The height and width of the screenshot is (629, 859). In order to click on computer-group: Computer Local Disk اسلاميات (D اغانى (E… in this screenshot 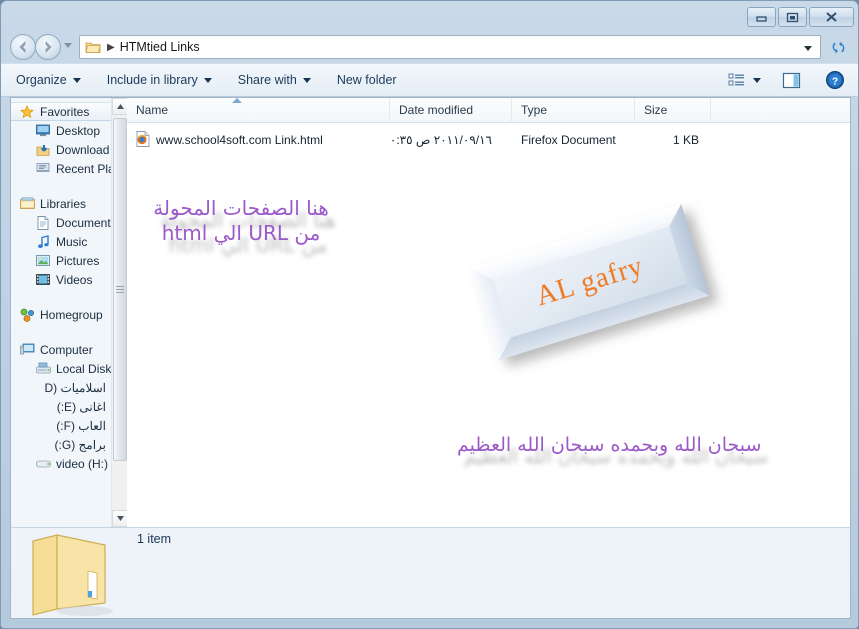, I will do `click(69, 406)`.